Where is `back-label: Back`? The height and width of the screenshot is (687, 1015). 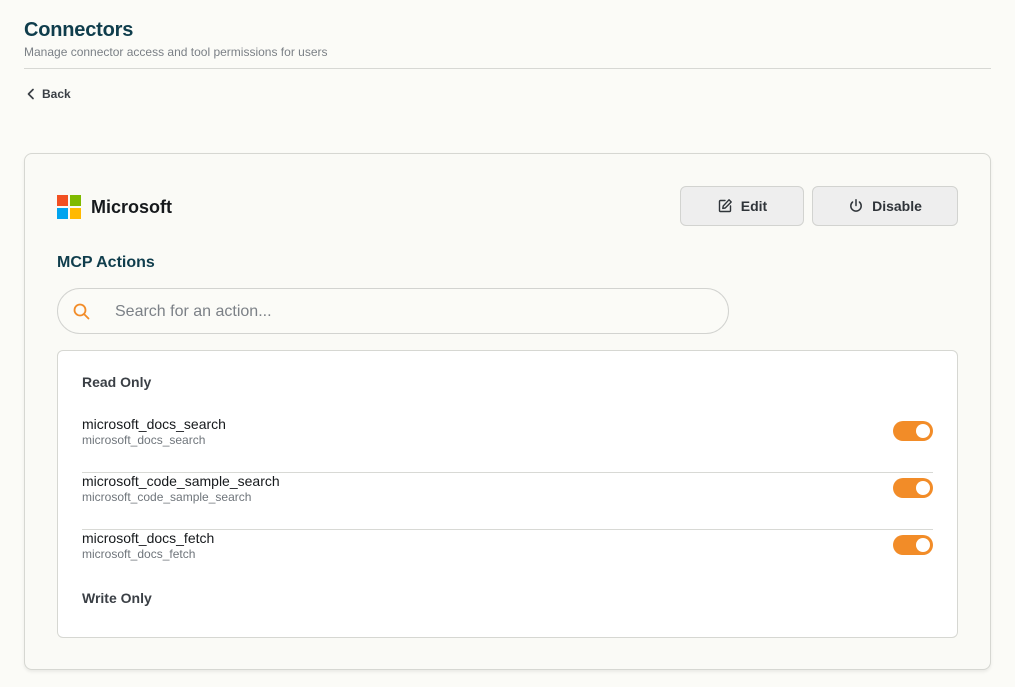 back-label: Back is located at coordinates (56, 94).